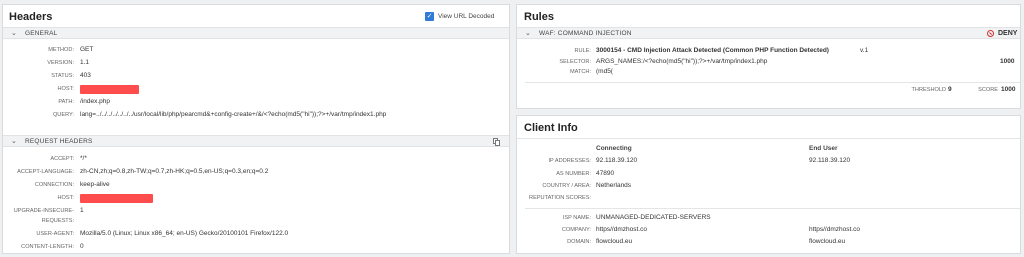  What do you see at coordinates (257, 185) in the screenshot?
I see `request-row-connection: CONNECTION: keep-alive` at bounding box center [257, 185].